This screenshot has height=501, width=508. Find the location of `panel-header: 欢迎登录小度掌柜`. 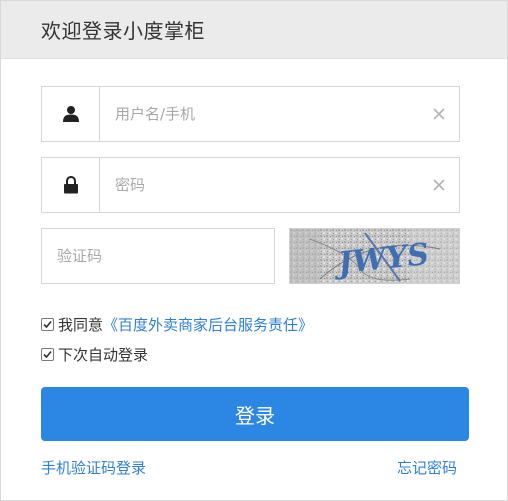

panel-header: 欢迎登录小度掌柜 is located at coordinates (254, 30).